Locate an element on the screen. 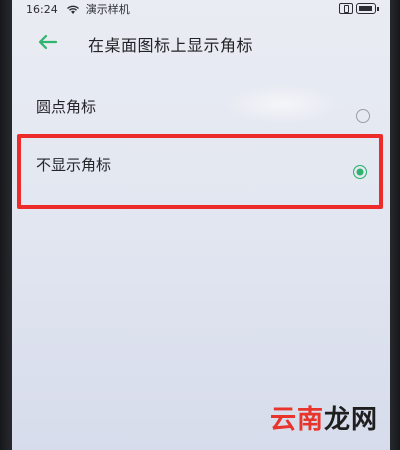  watermark-part2: 龙网 is located at coordinates (350, 420).